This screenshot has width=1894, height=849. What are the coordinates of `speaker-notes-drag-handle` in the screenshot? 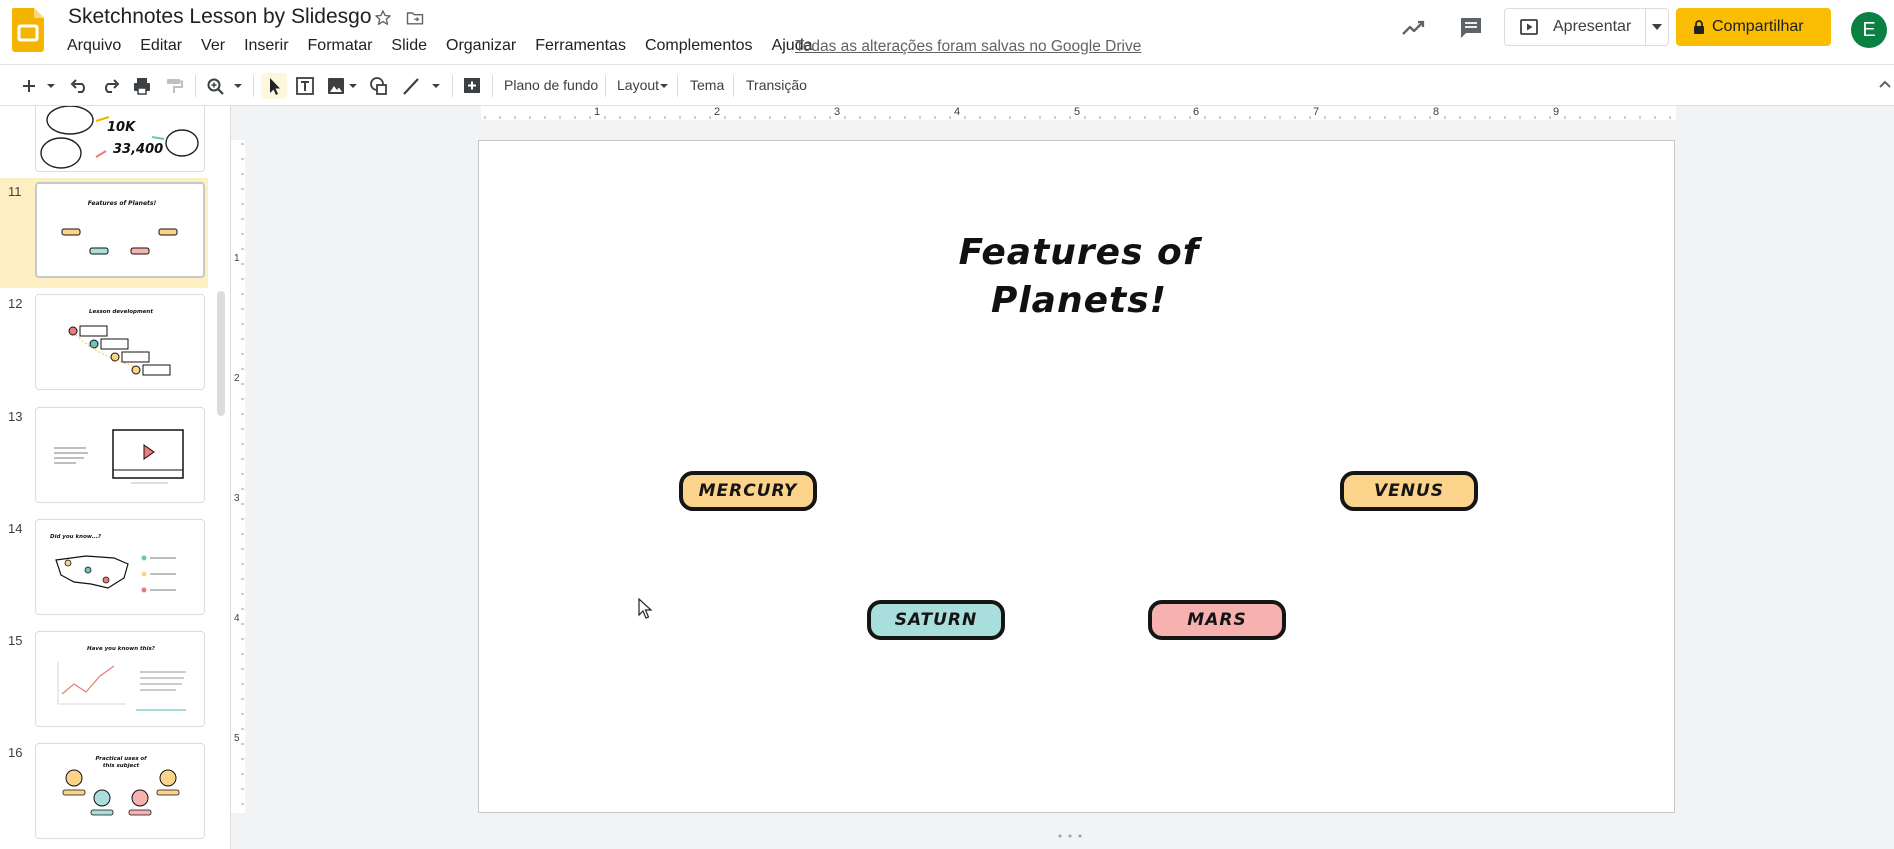 It's located at (1070, 836).